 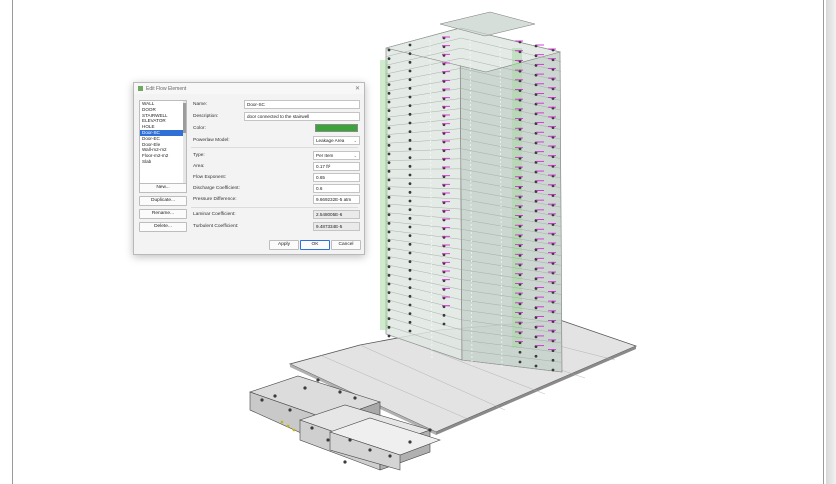 I want to click on laminar-coefficient-label: Laminar Coefficient:, so click(x=214, y=214).